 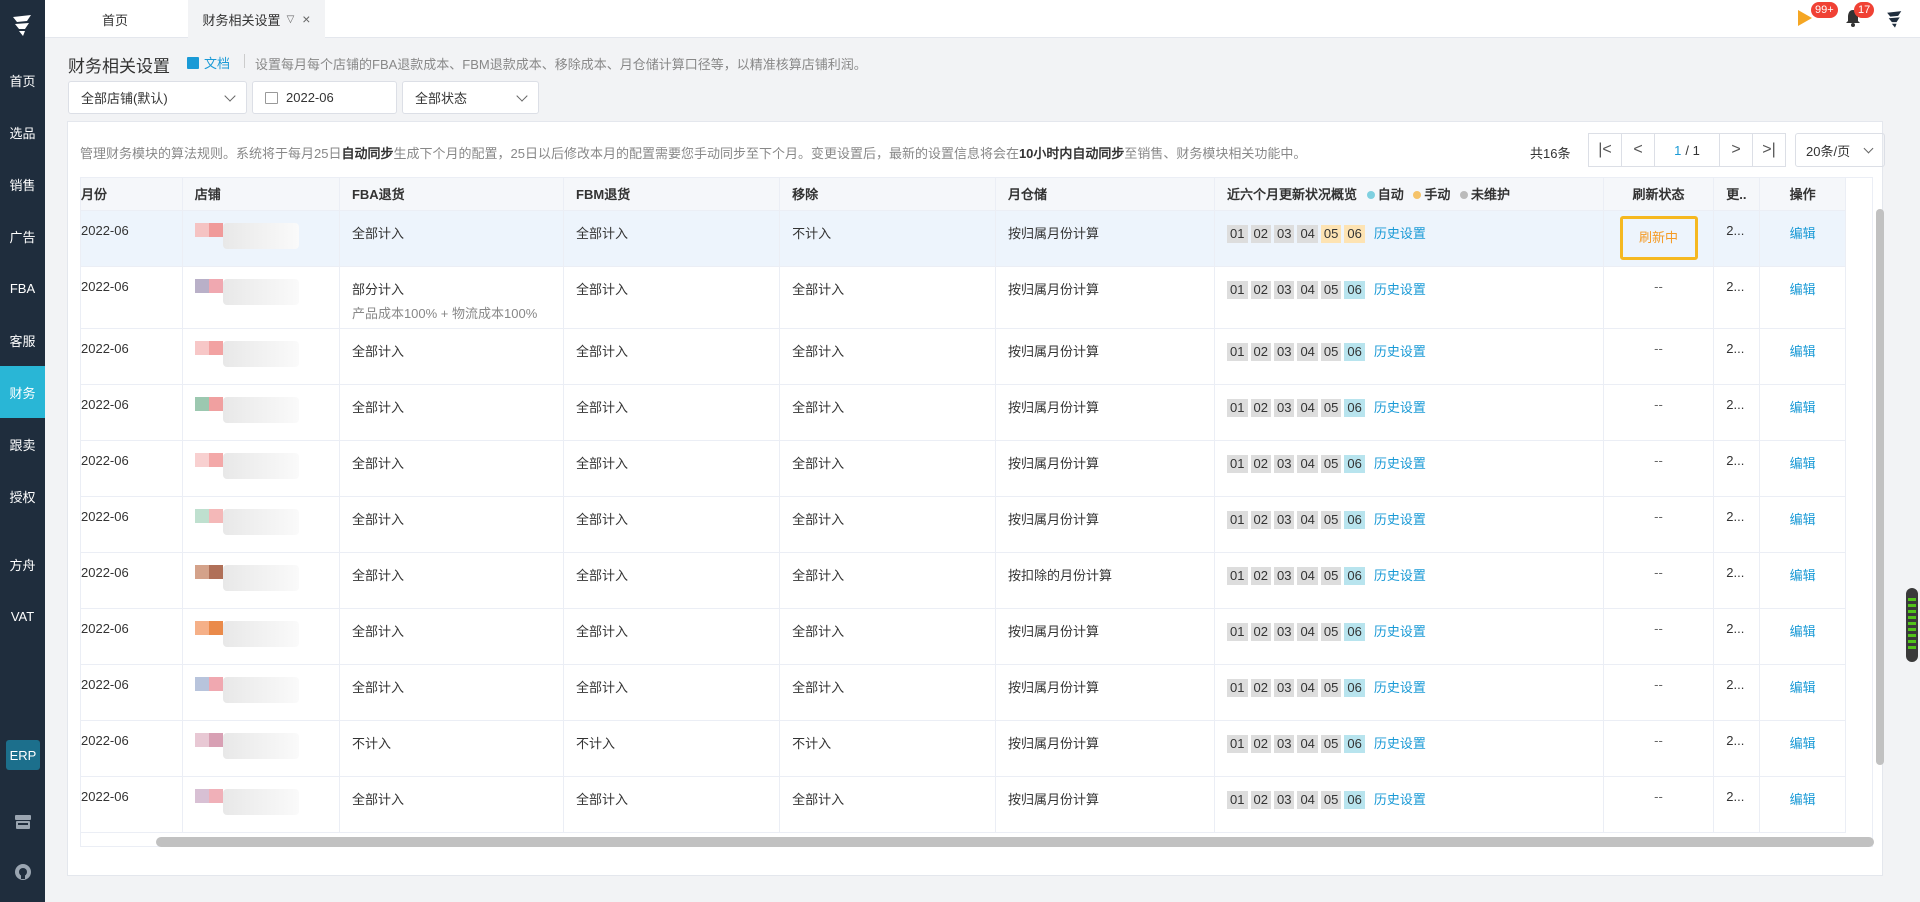 I want to click on shop-name-blurred, so click(x=260, y=577).